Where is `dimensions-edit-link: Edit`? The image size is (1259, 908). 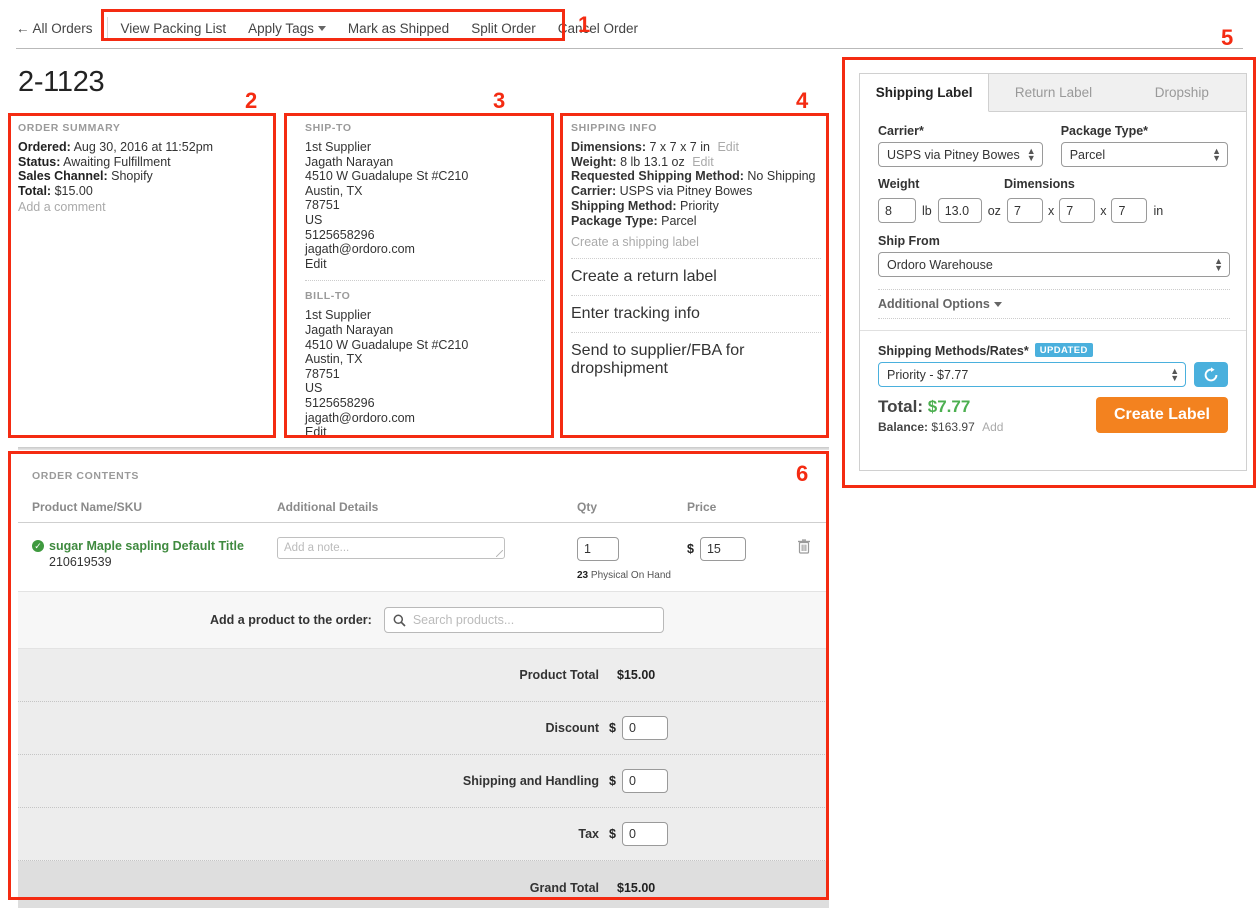
dimensions-edit-link: Edit is located at coordinates (728, 147).